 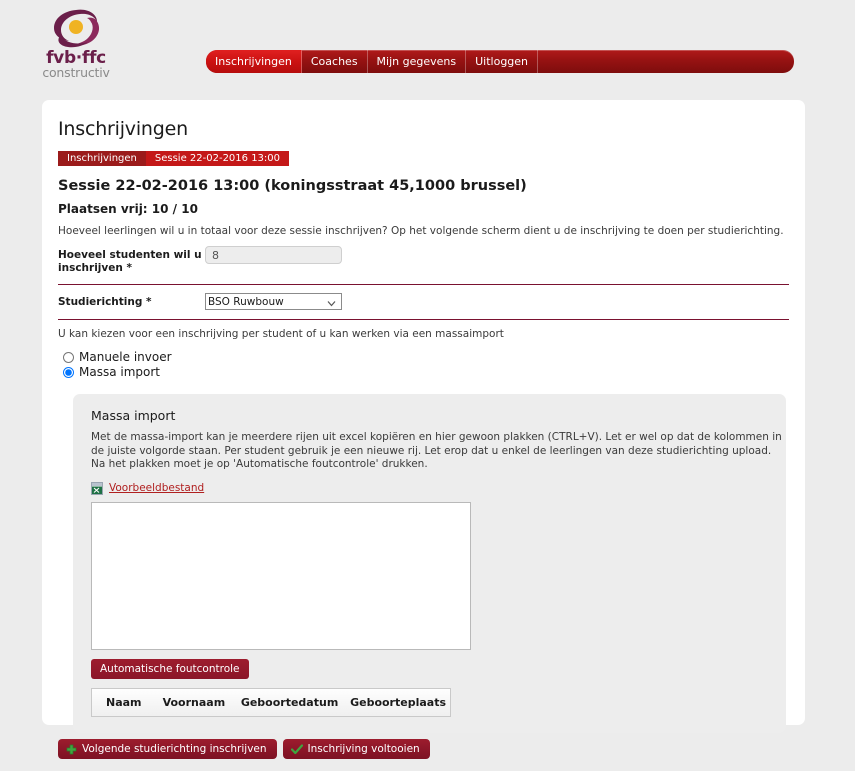 I want to click on breadcrumb-item-inschrijvingen: Inschrijvingen, so click(x=102, y=158).